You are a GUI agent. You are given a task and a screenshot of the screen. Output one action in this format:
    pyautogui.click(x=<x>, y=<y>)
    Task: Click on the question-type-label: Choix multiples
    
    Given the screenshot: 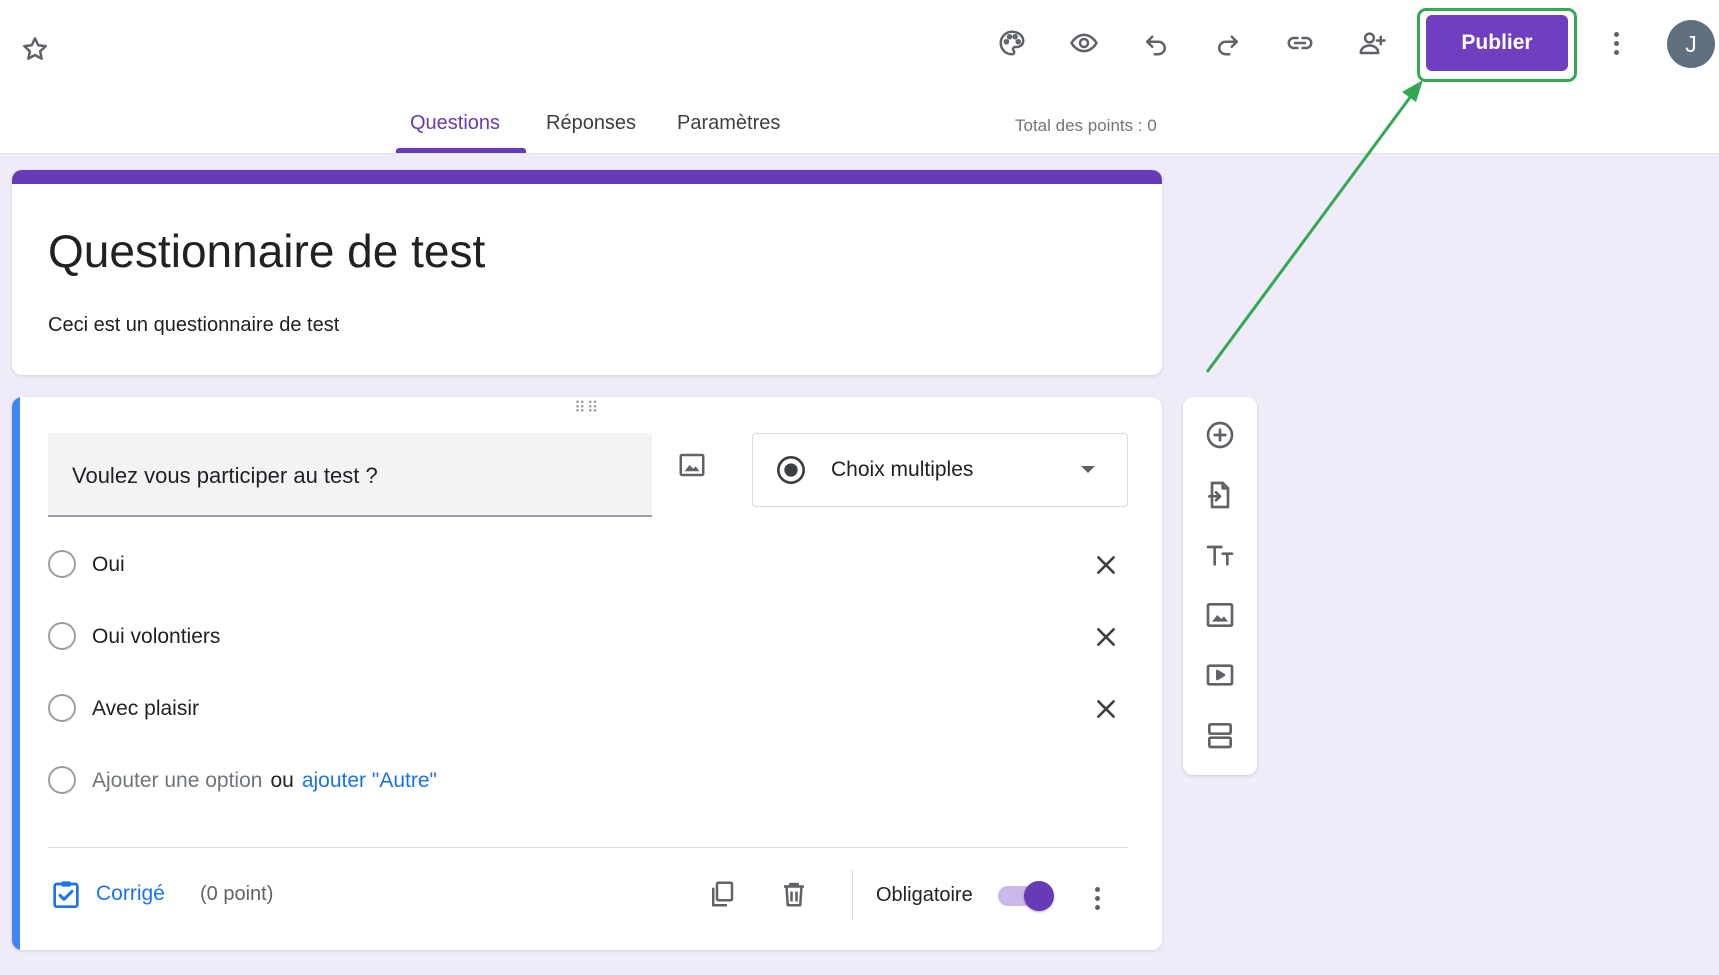 What is the action you would take?
    pyautogui.click(x=902, y=469)
    